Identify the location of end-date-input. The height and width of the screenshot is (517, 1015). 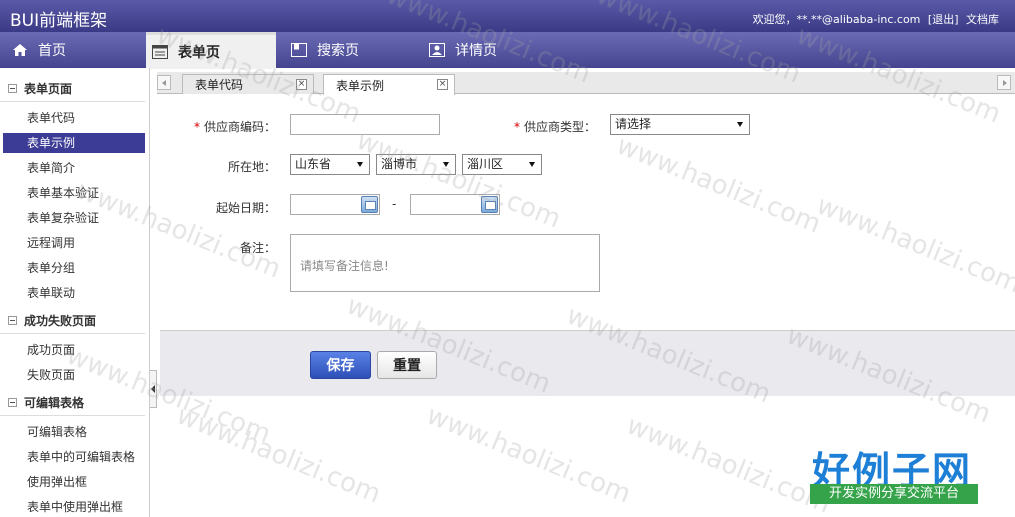
(455, 204).